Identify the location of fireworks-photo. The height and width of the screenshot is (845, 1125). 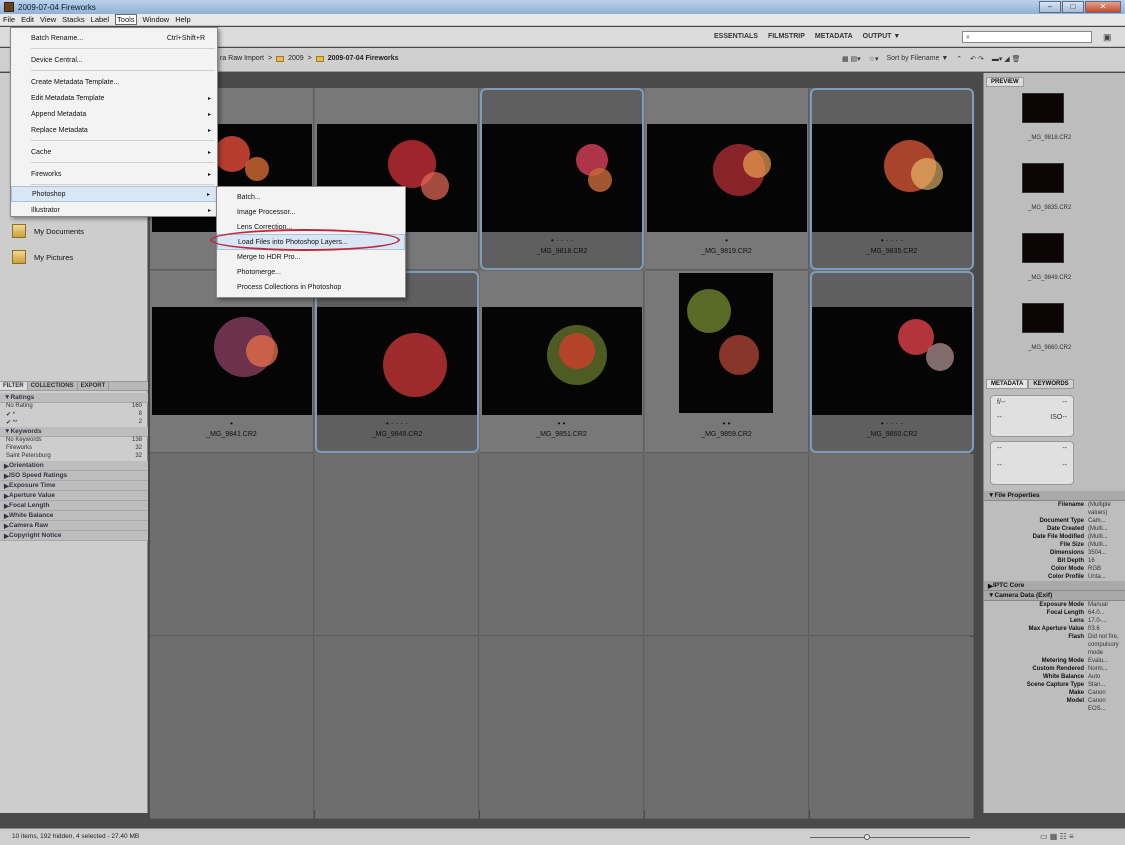
(577, 355).